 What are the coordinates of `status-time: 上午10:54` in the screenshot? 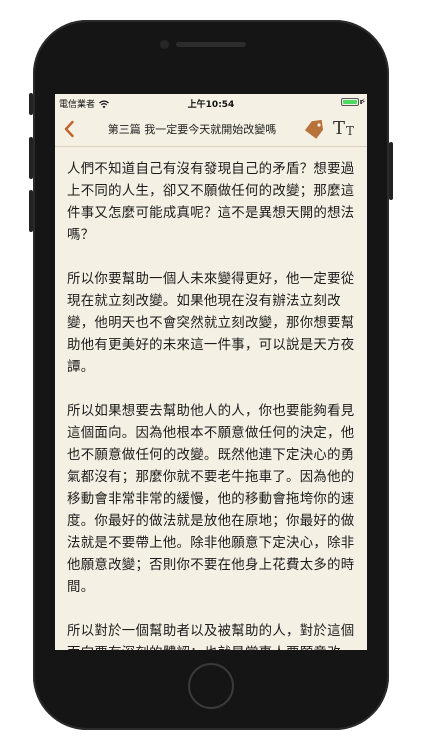 It's located at (211, 105).